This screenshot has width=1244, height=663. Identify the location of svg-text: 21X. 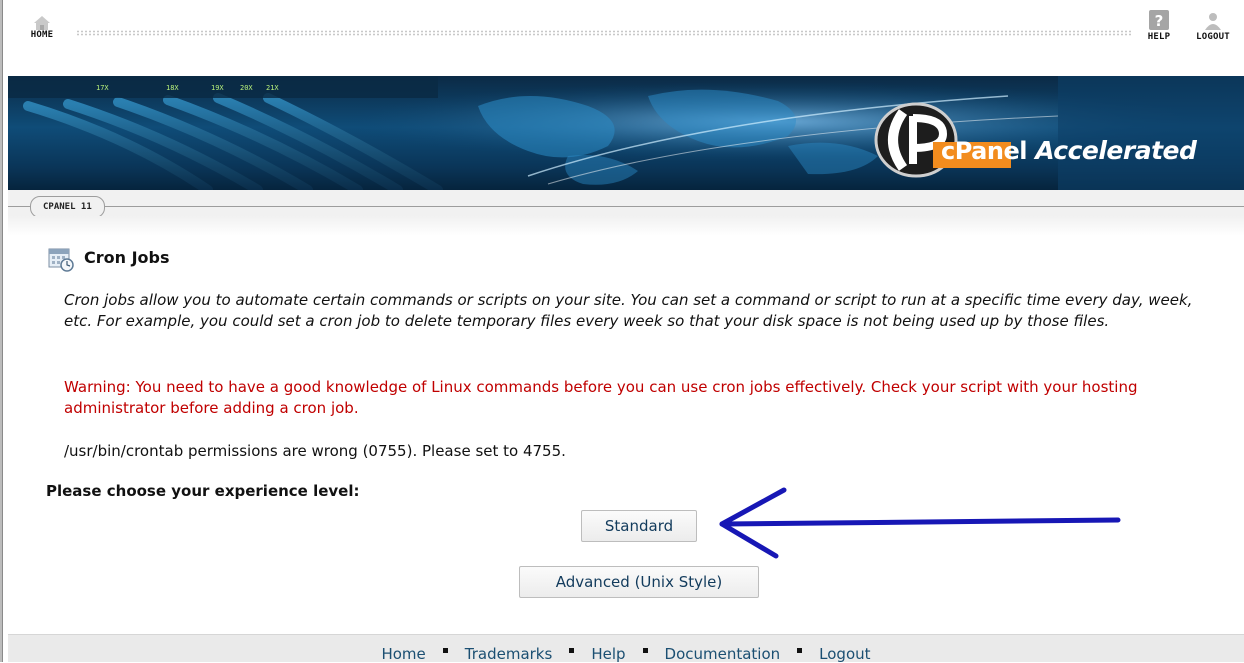
(272, 88).